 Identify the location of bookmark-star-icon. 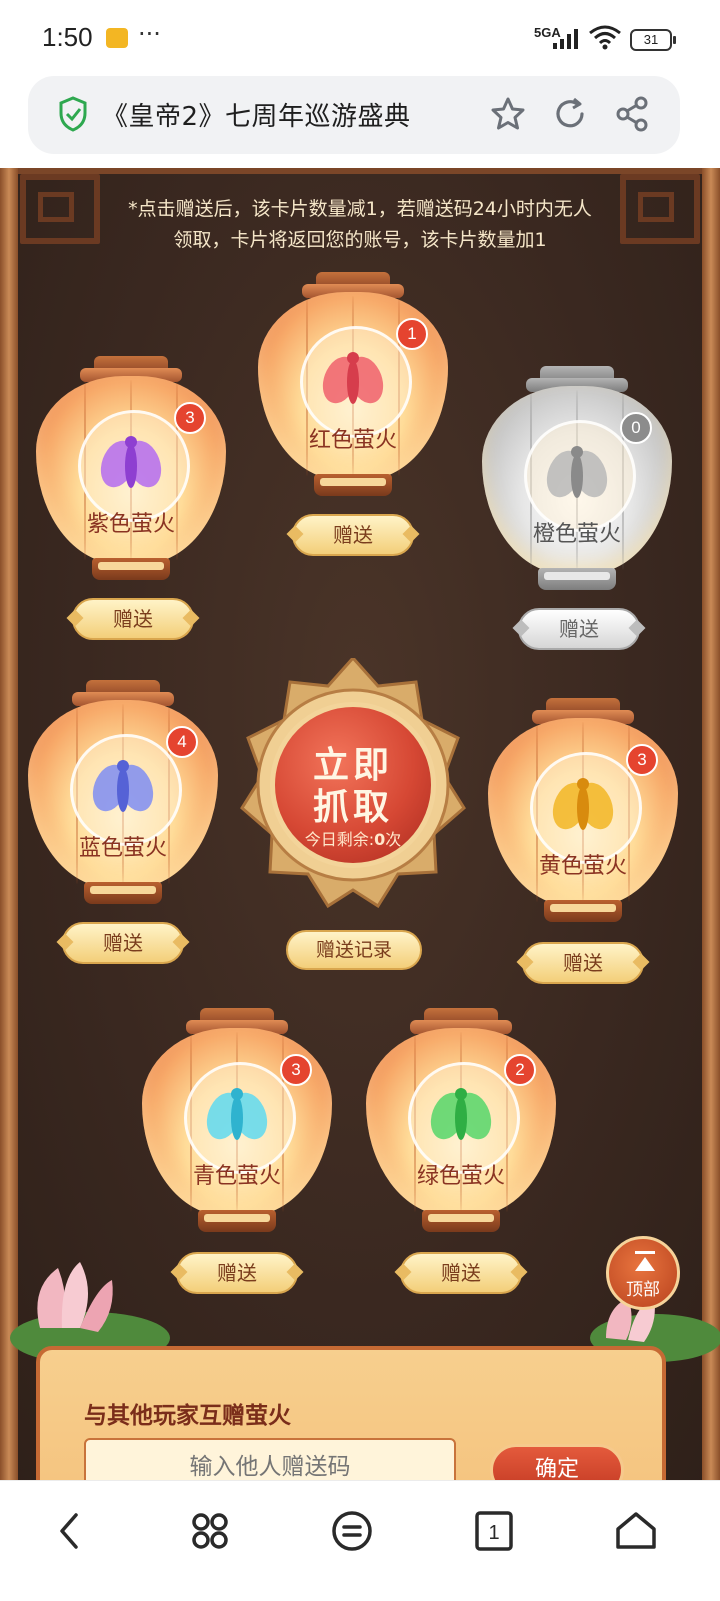
(508, 114).